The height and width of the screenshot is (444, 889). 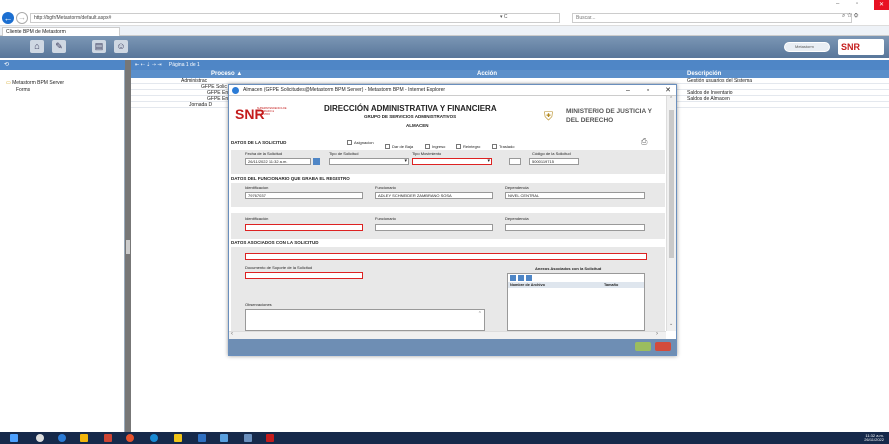 I want to click on funcionario-2-input, so click(x=434, y=227).